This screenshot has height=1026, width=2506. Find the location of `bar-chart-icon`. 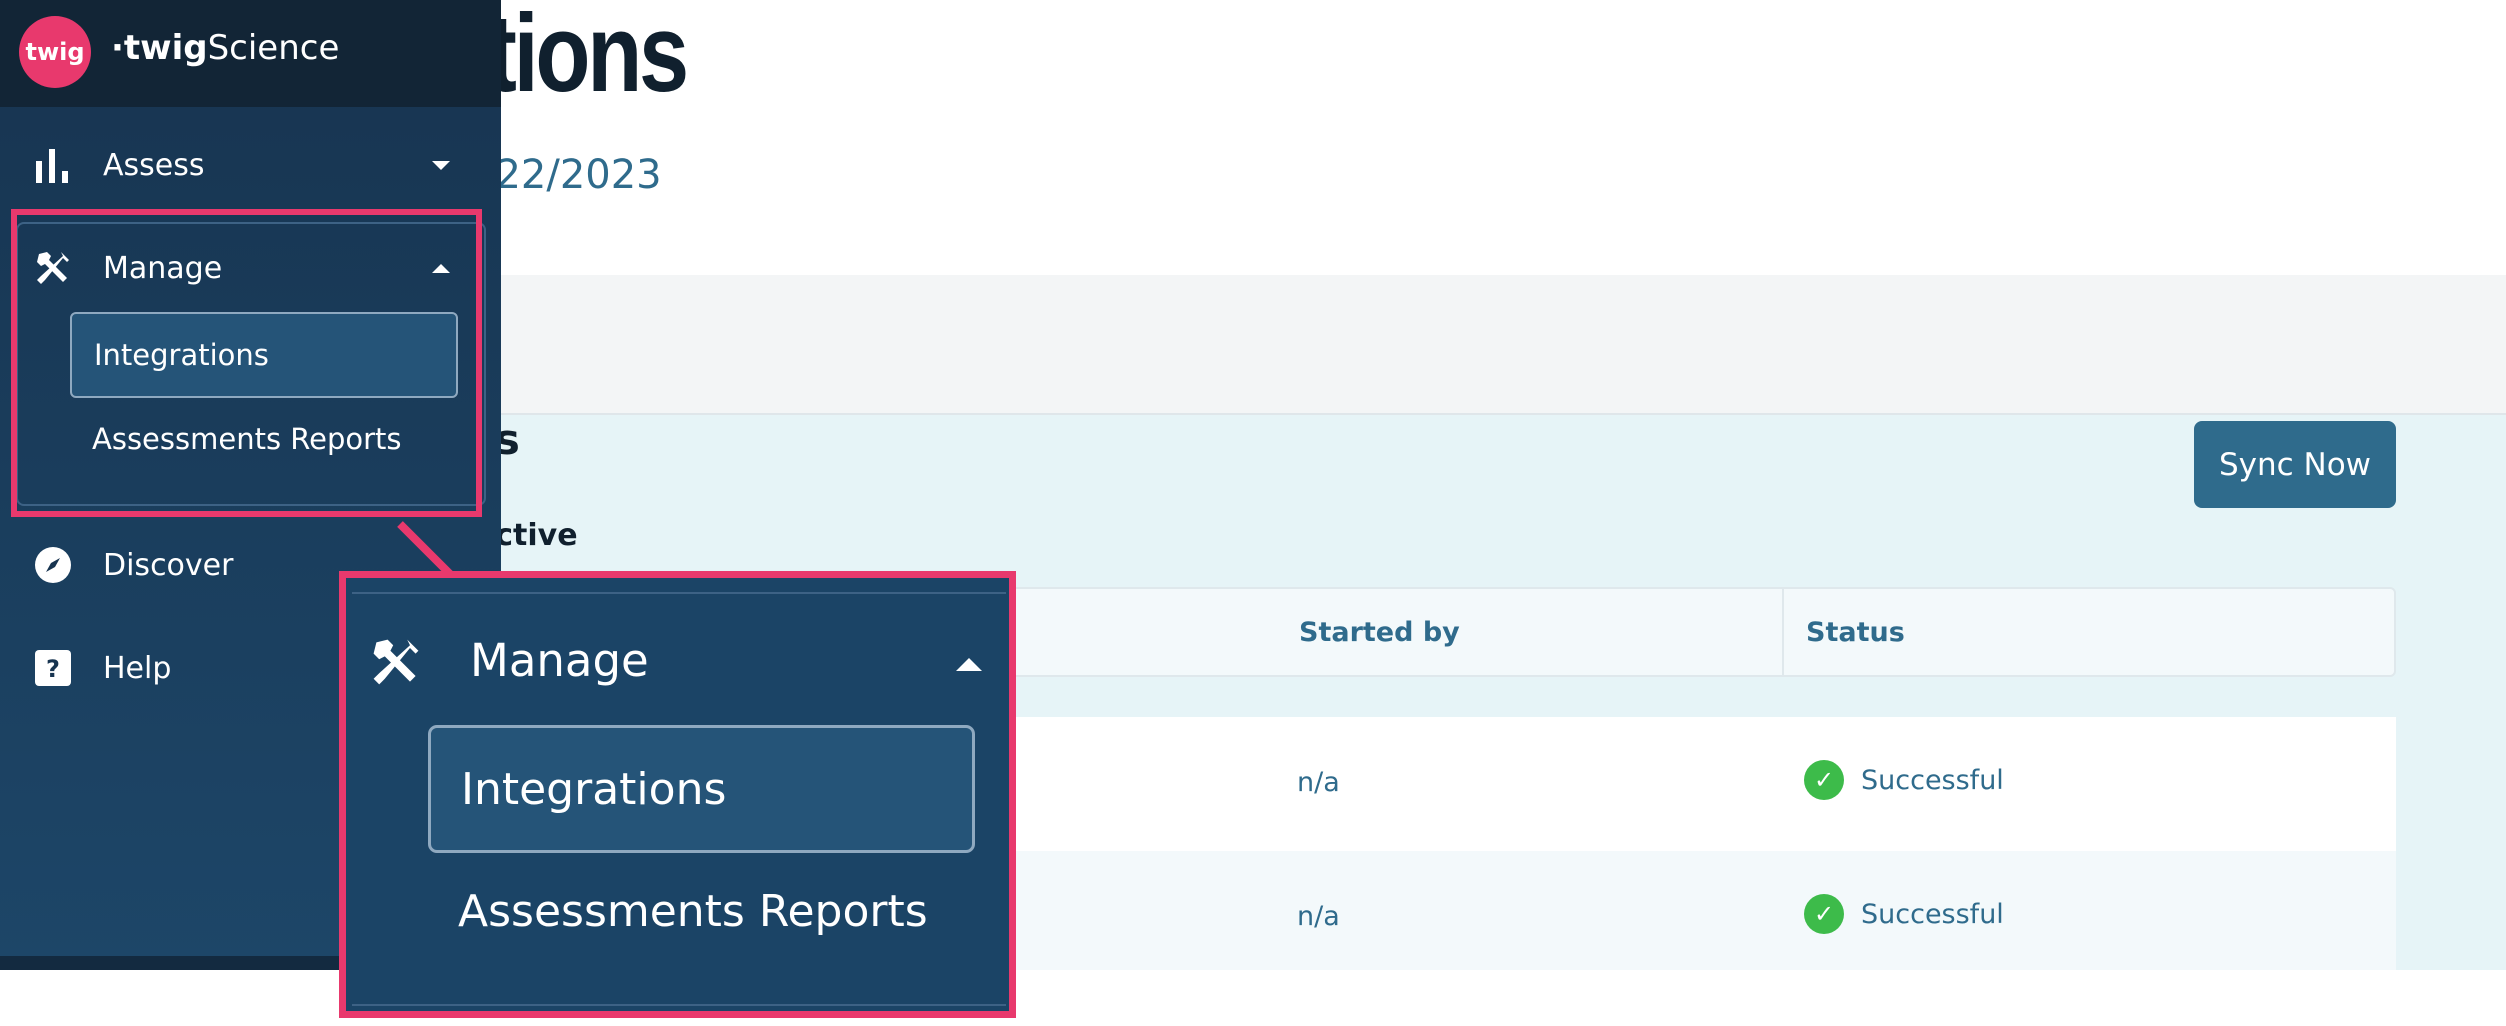

bar-chart-icon is located at coordinates (53, 165).